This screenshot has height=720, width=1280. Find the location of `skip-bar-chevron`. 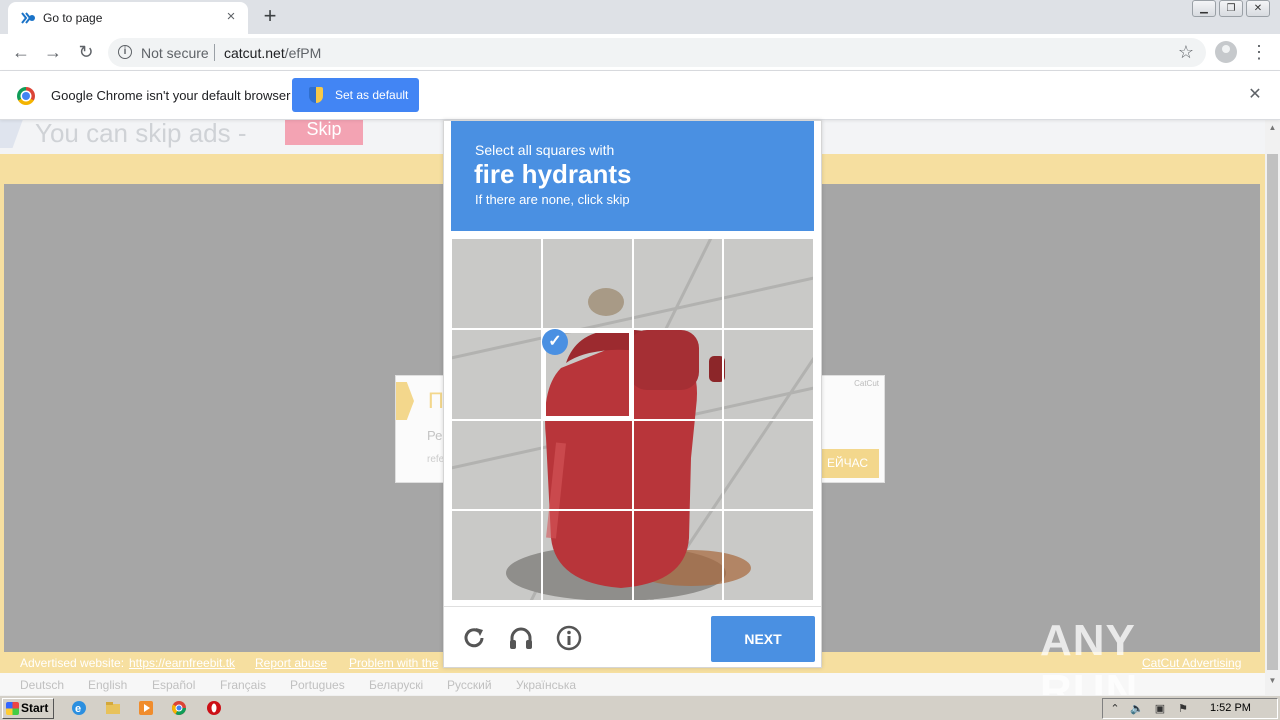

skip-bar-chevron is located at coordinates (12, 134).